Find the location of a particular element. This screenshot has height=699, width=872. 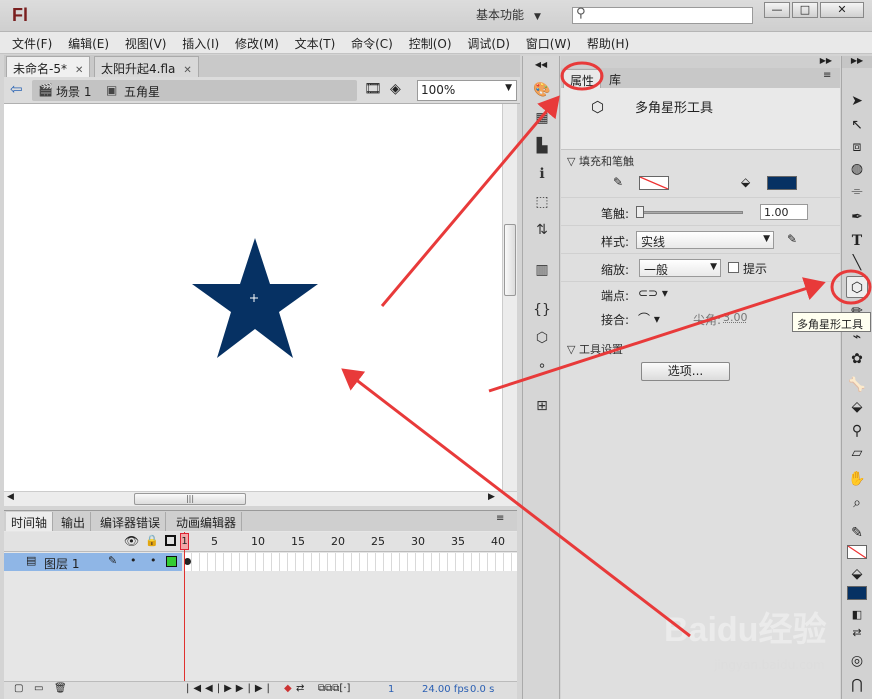

scroll-right-icon: ▶ is located at coordinates (491, 497).